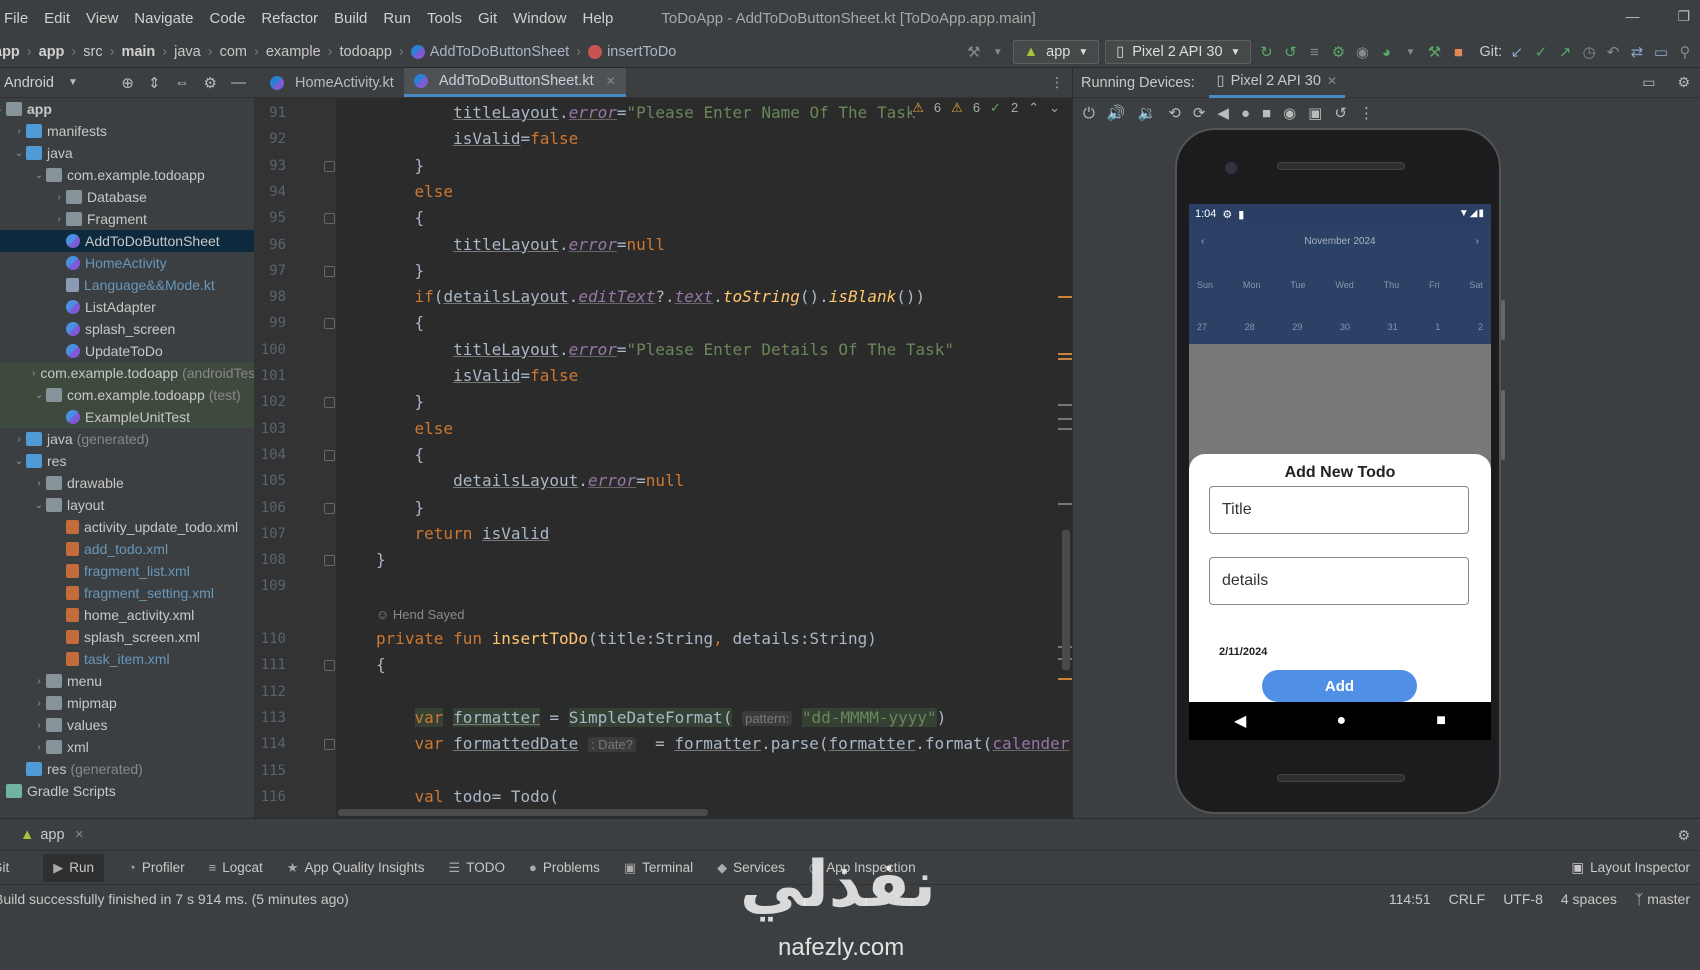 This screenshot has height=970, width=1700. What do you see at coordinates (1434, 52) in the screenshot?
I see `attach-debugger-icon: ⚒` at bounding box center [1434, 52].